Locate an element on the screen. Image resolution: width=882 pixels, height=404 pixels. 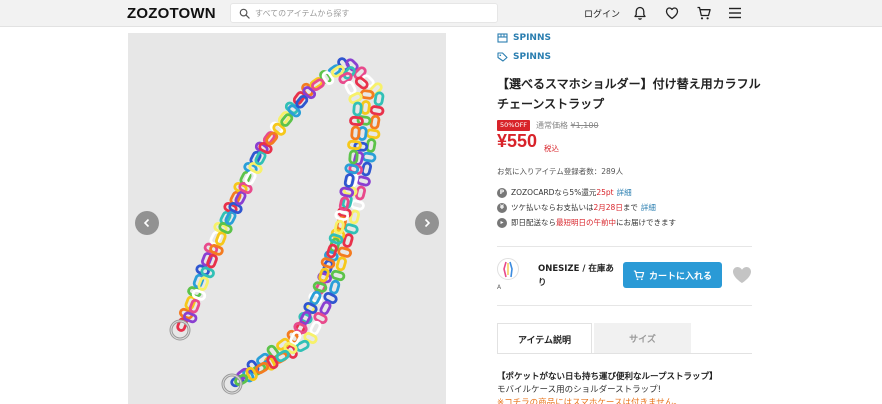
shop-icon is located at coordinates (502, 38).